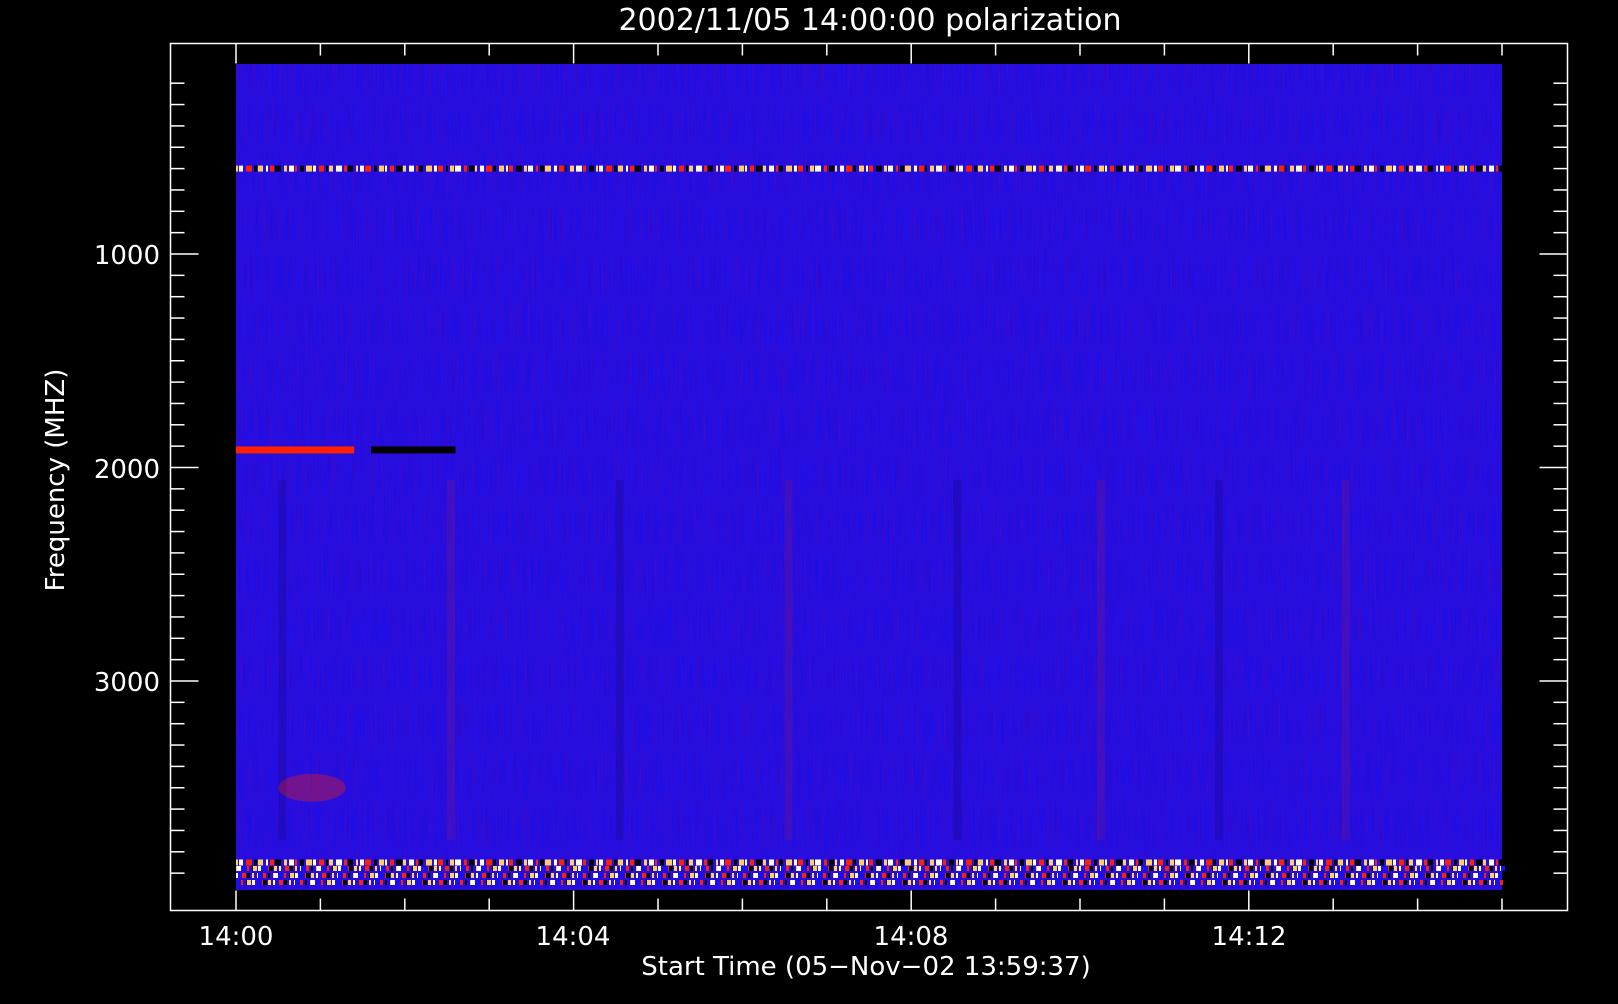 The image size is (1618, 1004). What do you see at coordinates (312, 787) in the screenshot?
I see `heatmap-patch` at bounding box center [312, 787].